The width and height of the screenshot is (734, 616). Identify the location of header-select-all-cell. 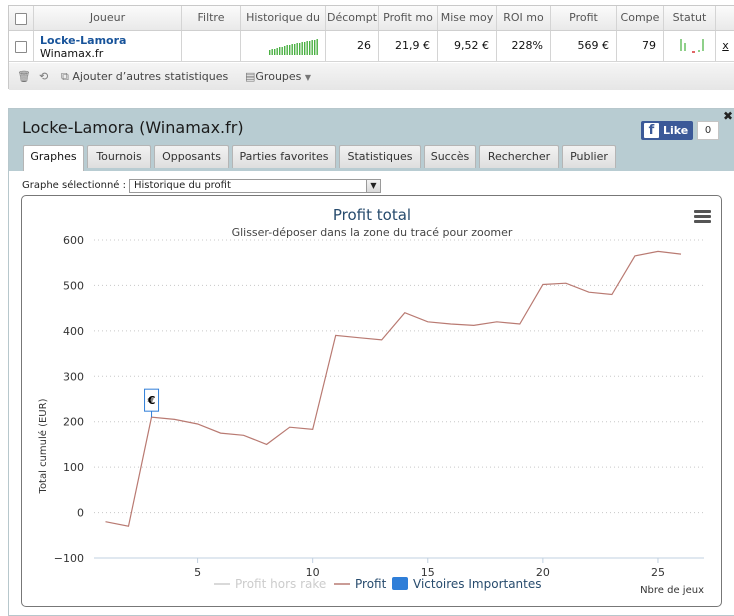
(21, 18).